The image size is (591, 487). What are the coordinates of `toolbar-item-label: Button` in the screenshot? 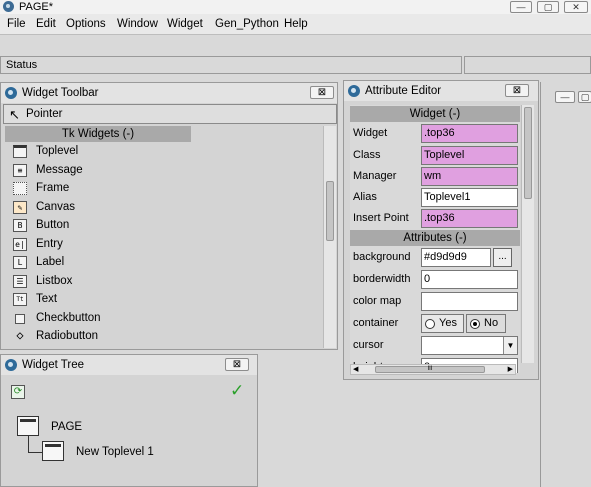 It's located at (53, 225).